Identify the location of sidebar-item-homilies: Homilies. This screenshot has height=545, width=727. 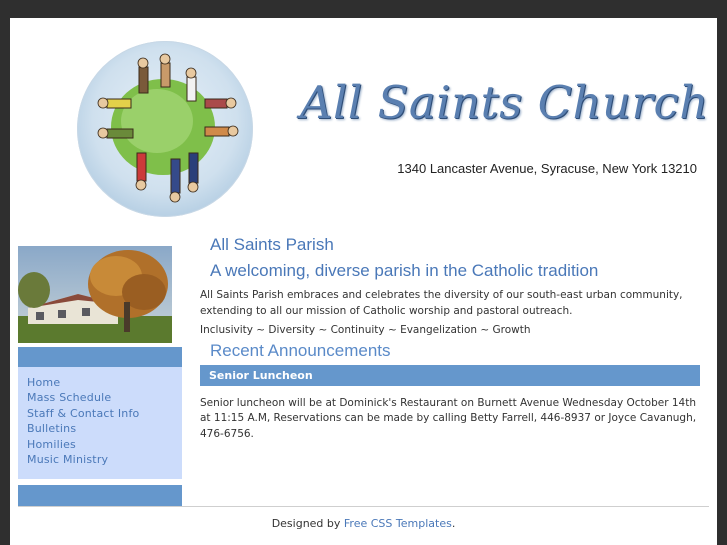
(104, 444).